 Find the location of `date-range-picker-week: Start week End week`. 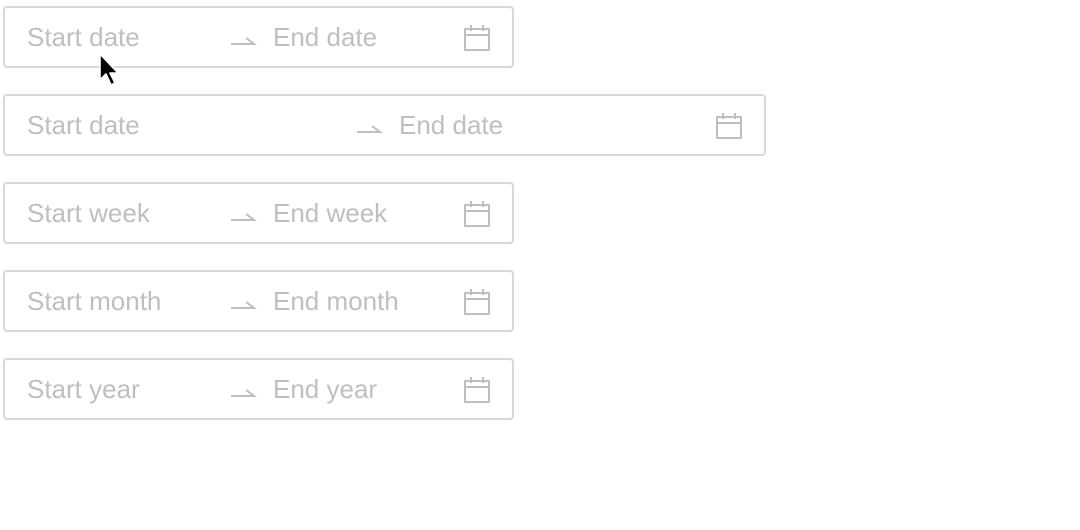

date-range-picker-week: Start week End week is located at coordinates (258, 213).